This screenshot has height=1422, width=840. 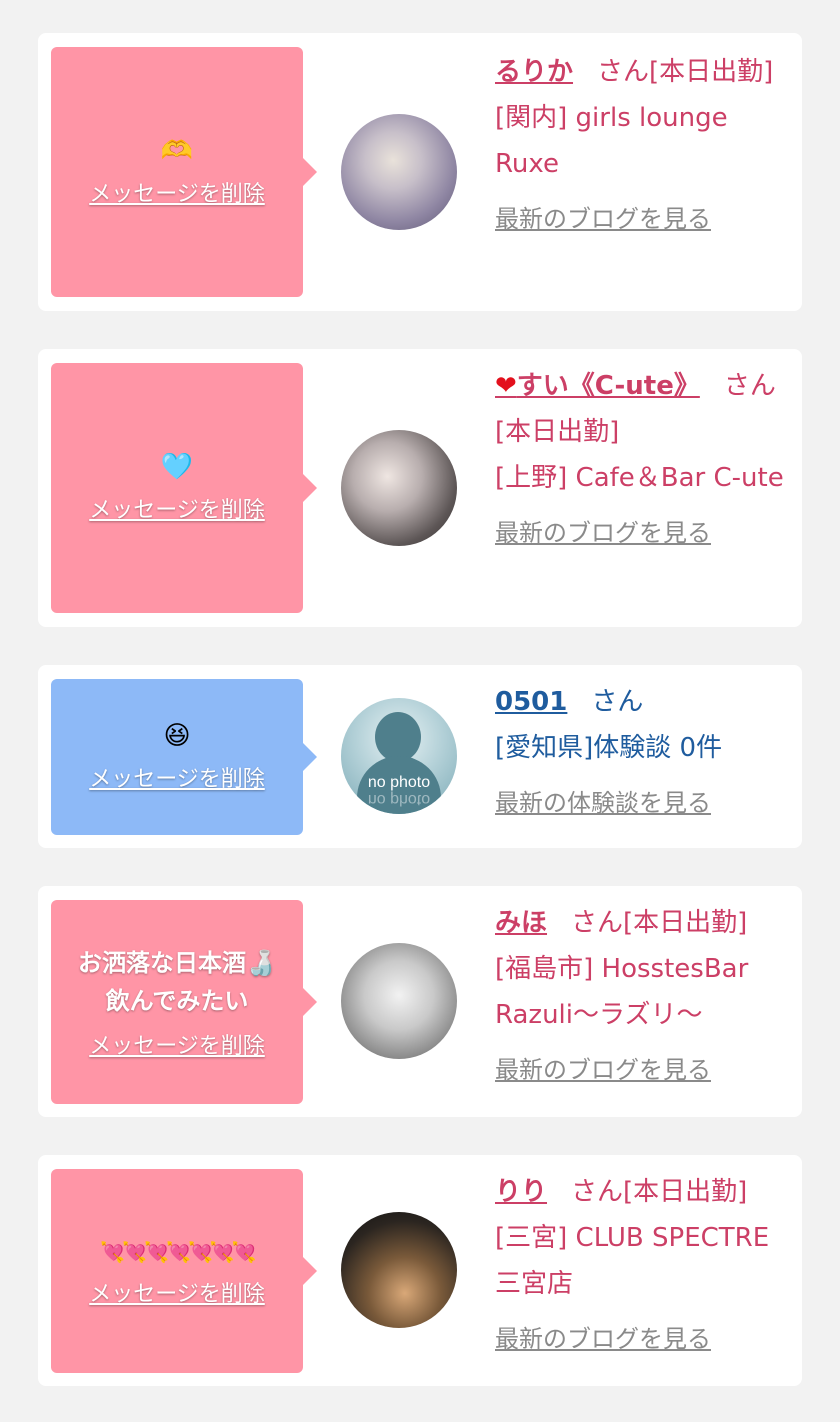 What do you see at coordinates (184, 757) in the screenshot?
I see `message-bubble: 😆 メッセージを削除` at bounding box center [184, 757].